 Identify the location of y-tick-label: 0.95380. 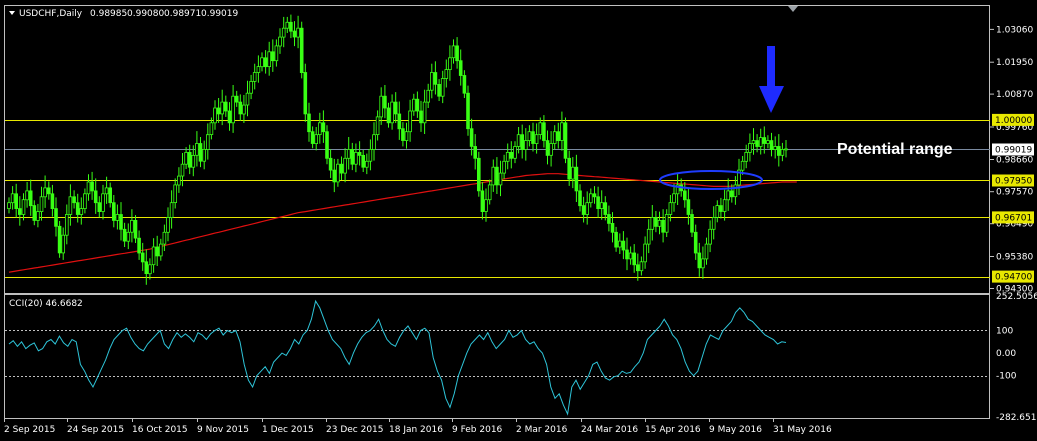
(1014, 258).